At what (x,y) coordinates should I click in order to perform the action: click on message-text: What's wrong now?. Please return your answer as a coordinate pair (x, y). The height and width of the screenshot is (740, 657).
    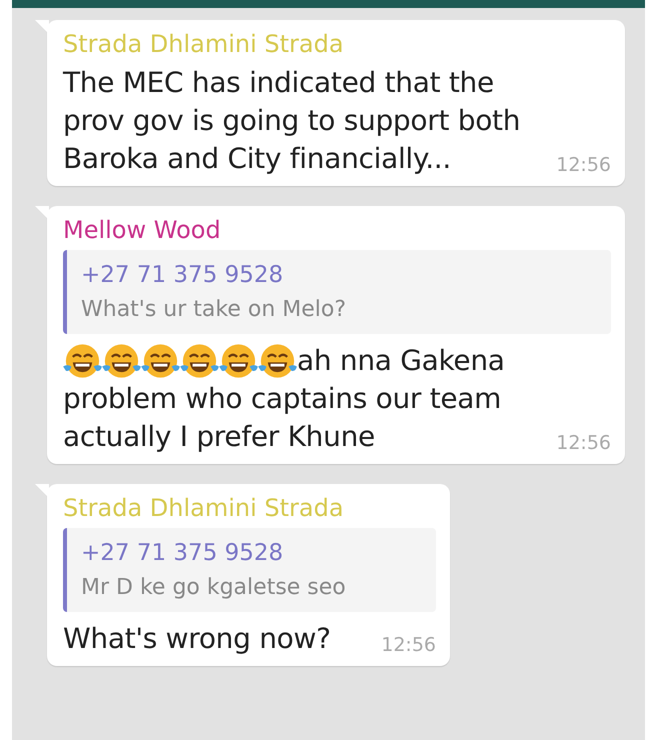
    Looking at the image, I should click on (197, 639).